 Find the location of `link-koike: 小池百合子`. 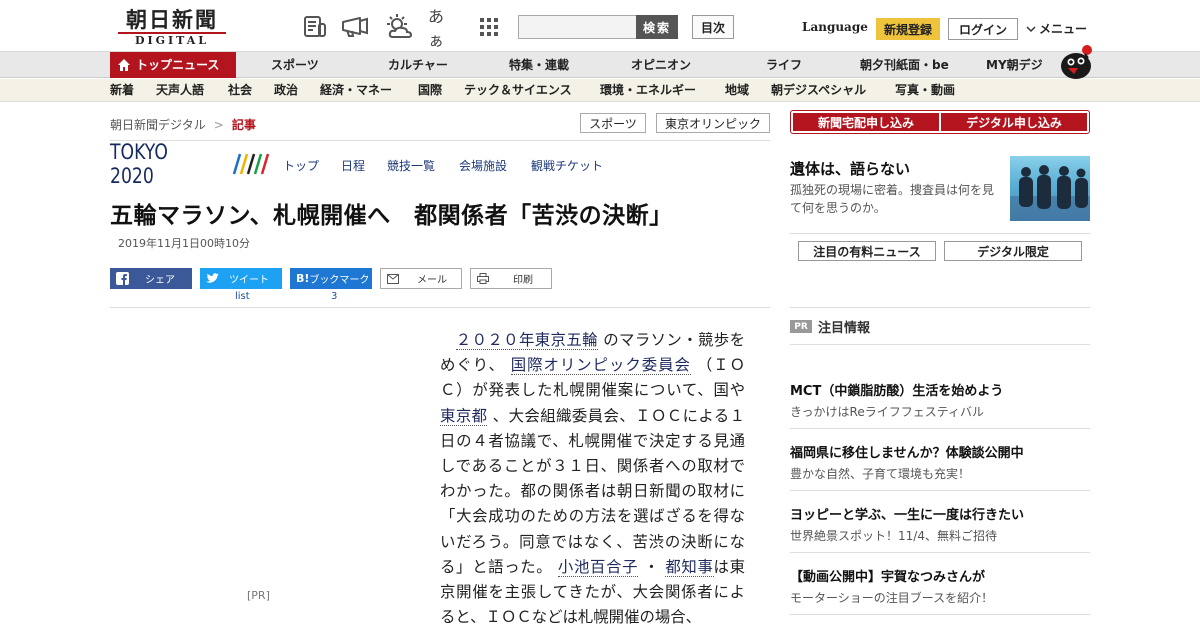

link-koike: 小池百合子 is located at coordinates (598, 567).